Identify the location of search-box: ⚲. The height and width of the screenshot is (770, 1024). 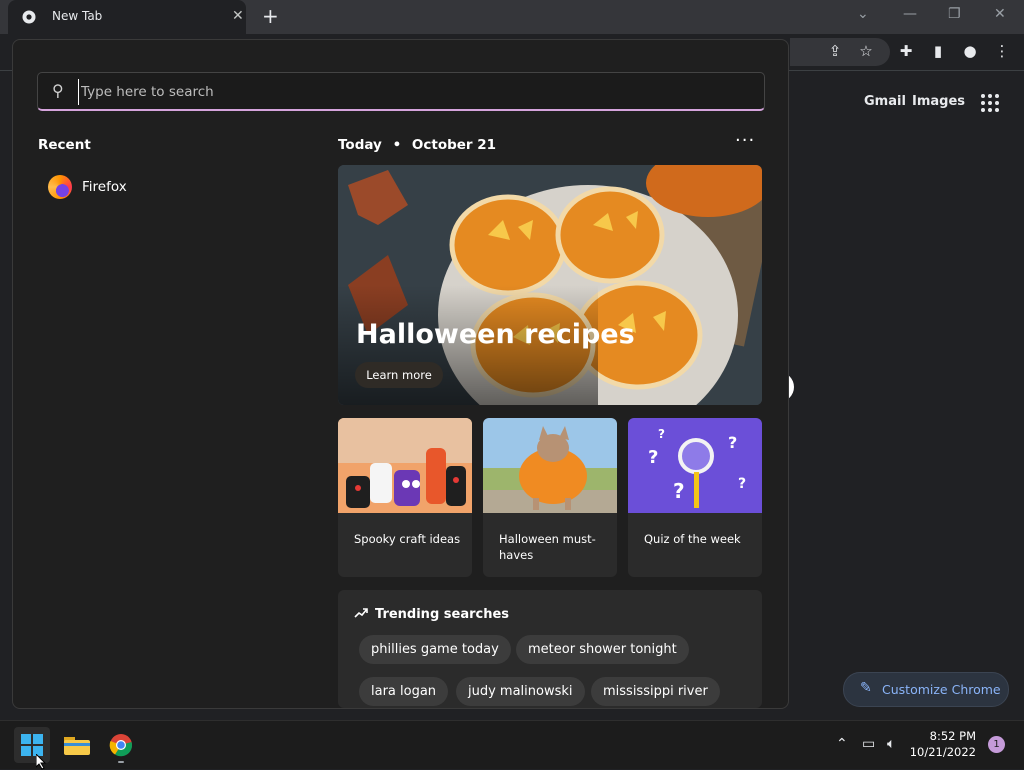
(401, 91).